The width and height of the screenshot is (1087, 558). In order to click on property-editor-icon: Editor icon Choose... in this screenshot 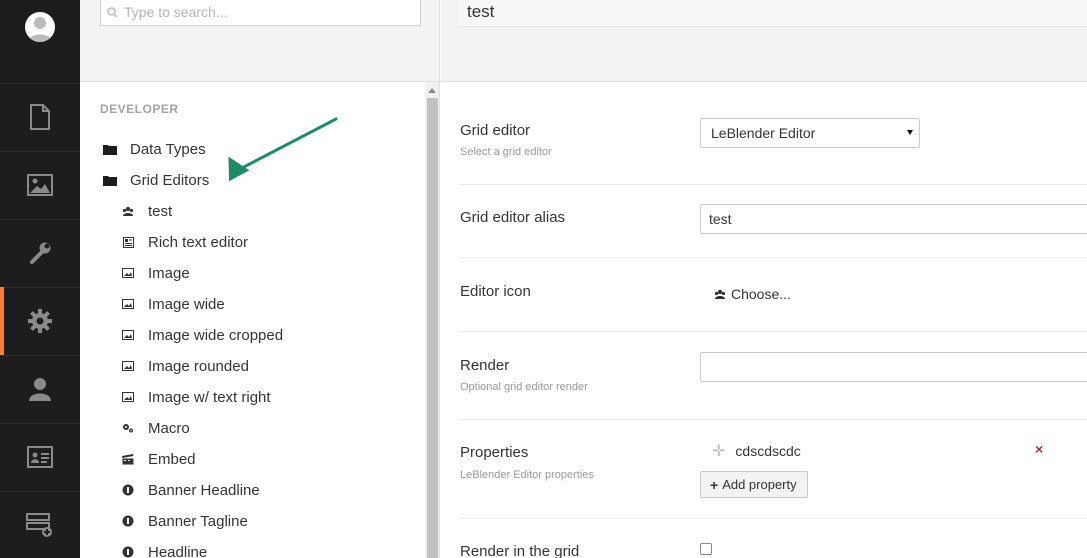, I will do `click(773, 295)`.